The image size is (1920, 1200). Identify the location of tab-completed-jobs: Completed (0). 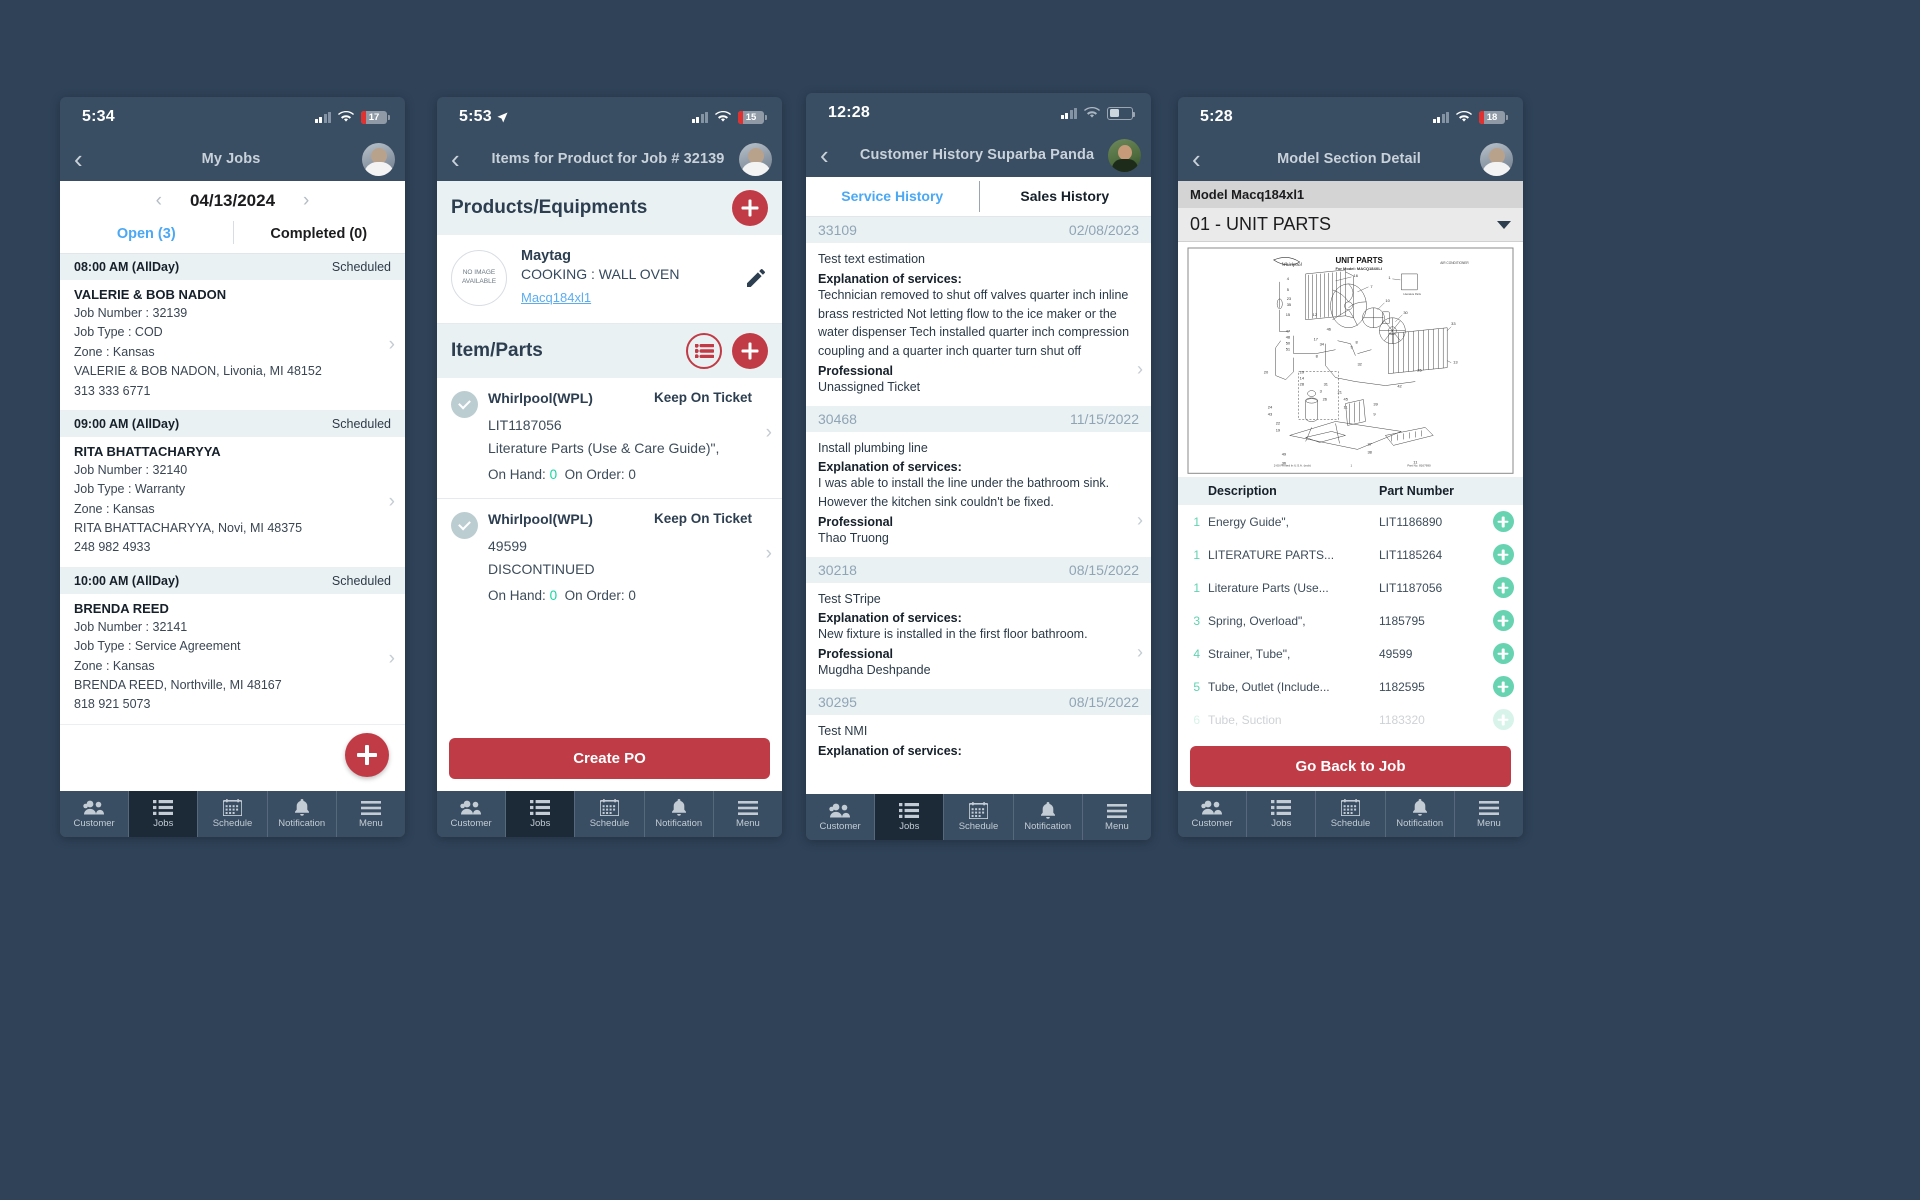
(319, 236).